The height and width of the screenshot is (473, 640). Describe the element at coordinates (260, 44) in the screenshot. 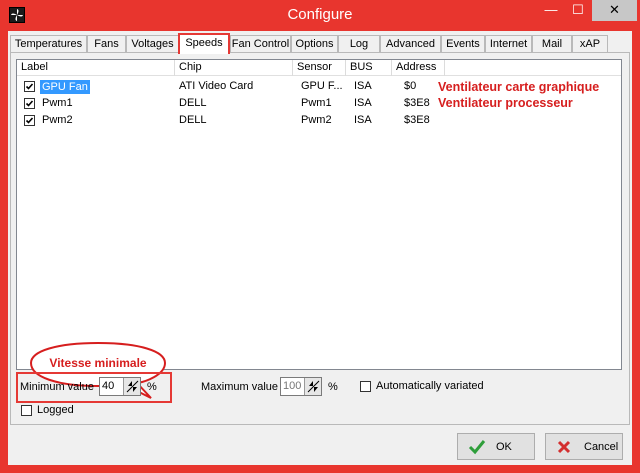

I see `tab-fan-control: Fan Control` at that location.